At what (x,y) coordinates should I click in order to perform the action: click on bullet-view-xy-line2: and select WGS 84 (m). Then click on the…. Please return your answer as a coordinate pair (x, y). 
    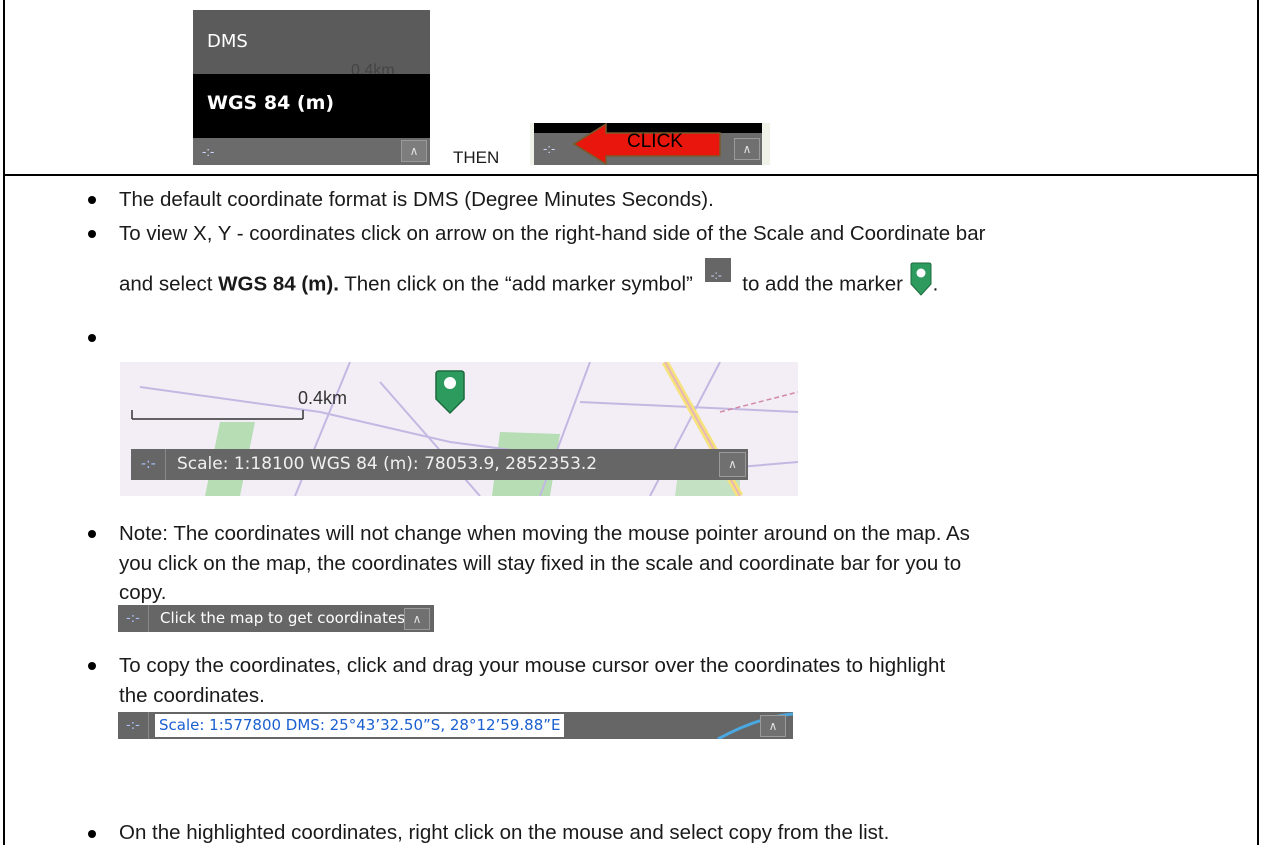
    Looking at the image, I should click on (529, 280).